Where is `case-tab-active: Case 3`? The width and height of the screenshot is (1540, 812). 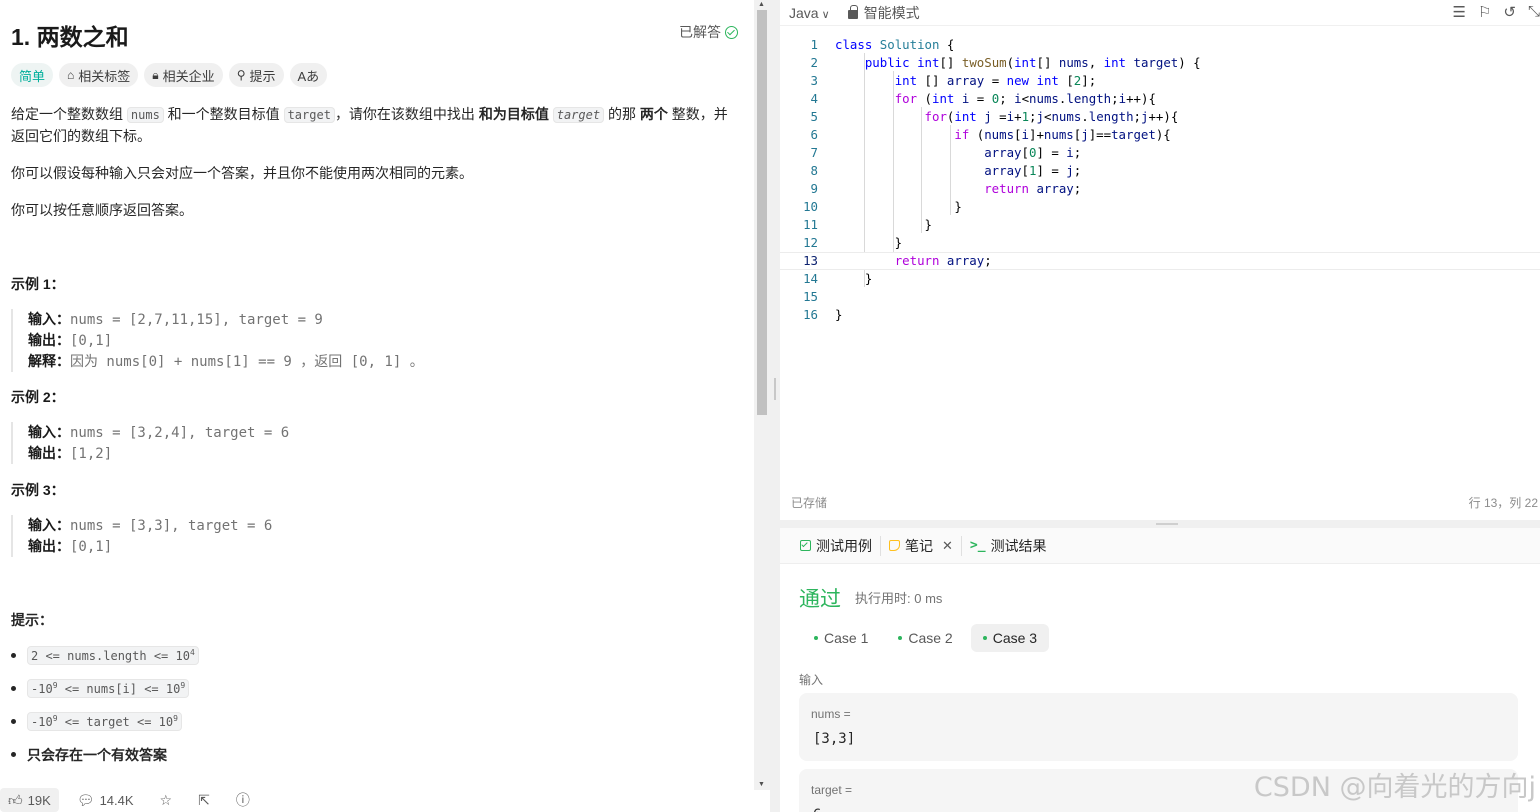
case-tab-active: Case 3 is located at coordinates (1010, 638).